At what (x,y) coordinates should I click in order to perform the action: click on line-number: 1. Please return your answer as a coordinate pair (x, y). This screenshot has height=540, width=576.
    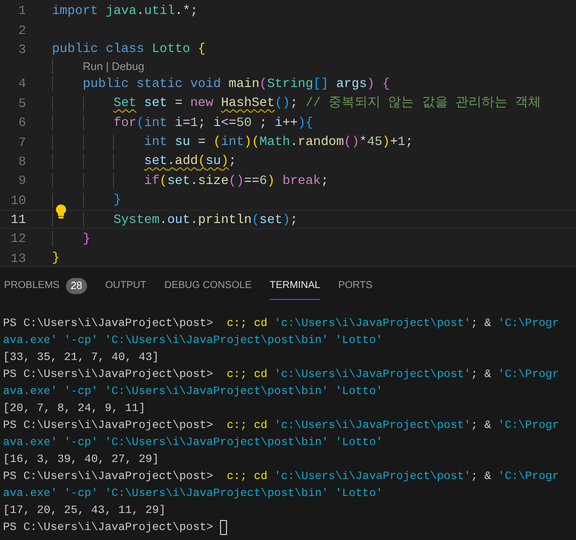
    Looking at the image, I should click on (21, 10).